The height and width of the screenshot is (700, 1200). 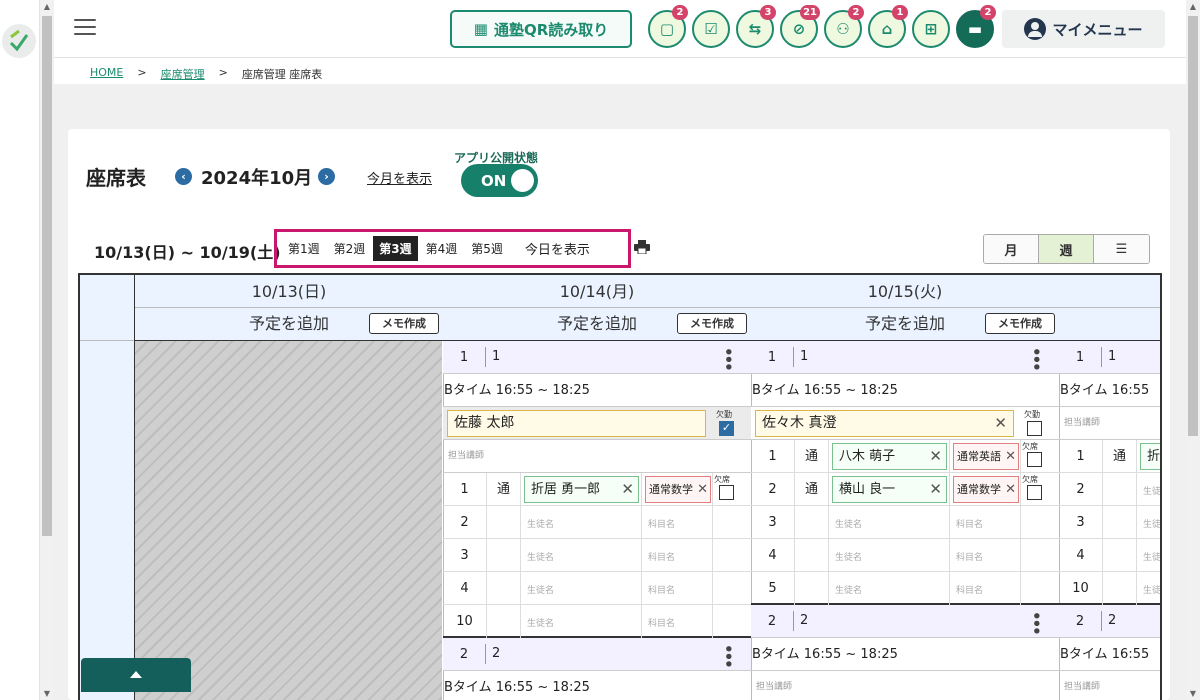 What do you see at coordinates (1193, 350) in the screenshot?
I see `page-scrollbar: ▲ ▼` at bounding box center [1193, 350].